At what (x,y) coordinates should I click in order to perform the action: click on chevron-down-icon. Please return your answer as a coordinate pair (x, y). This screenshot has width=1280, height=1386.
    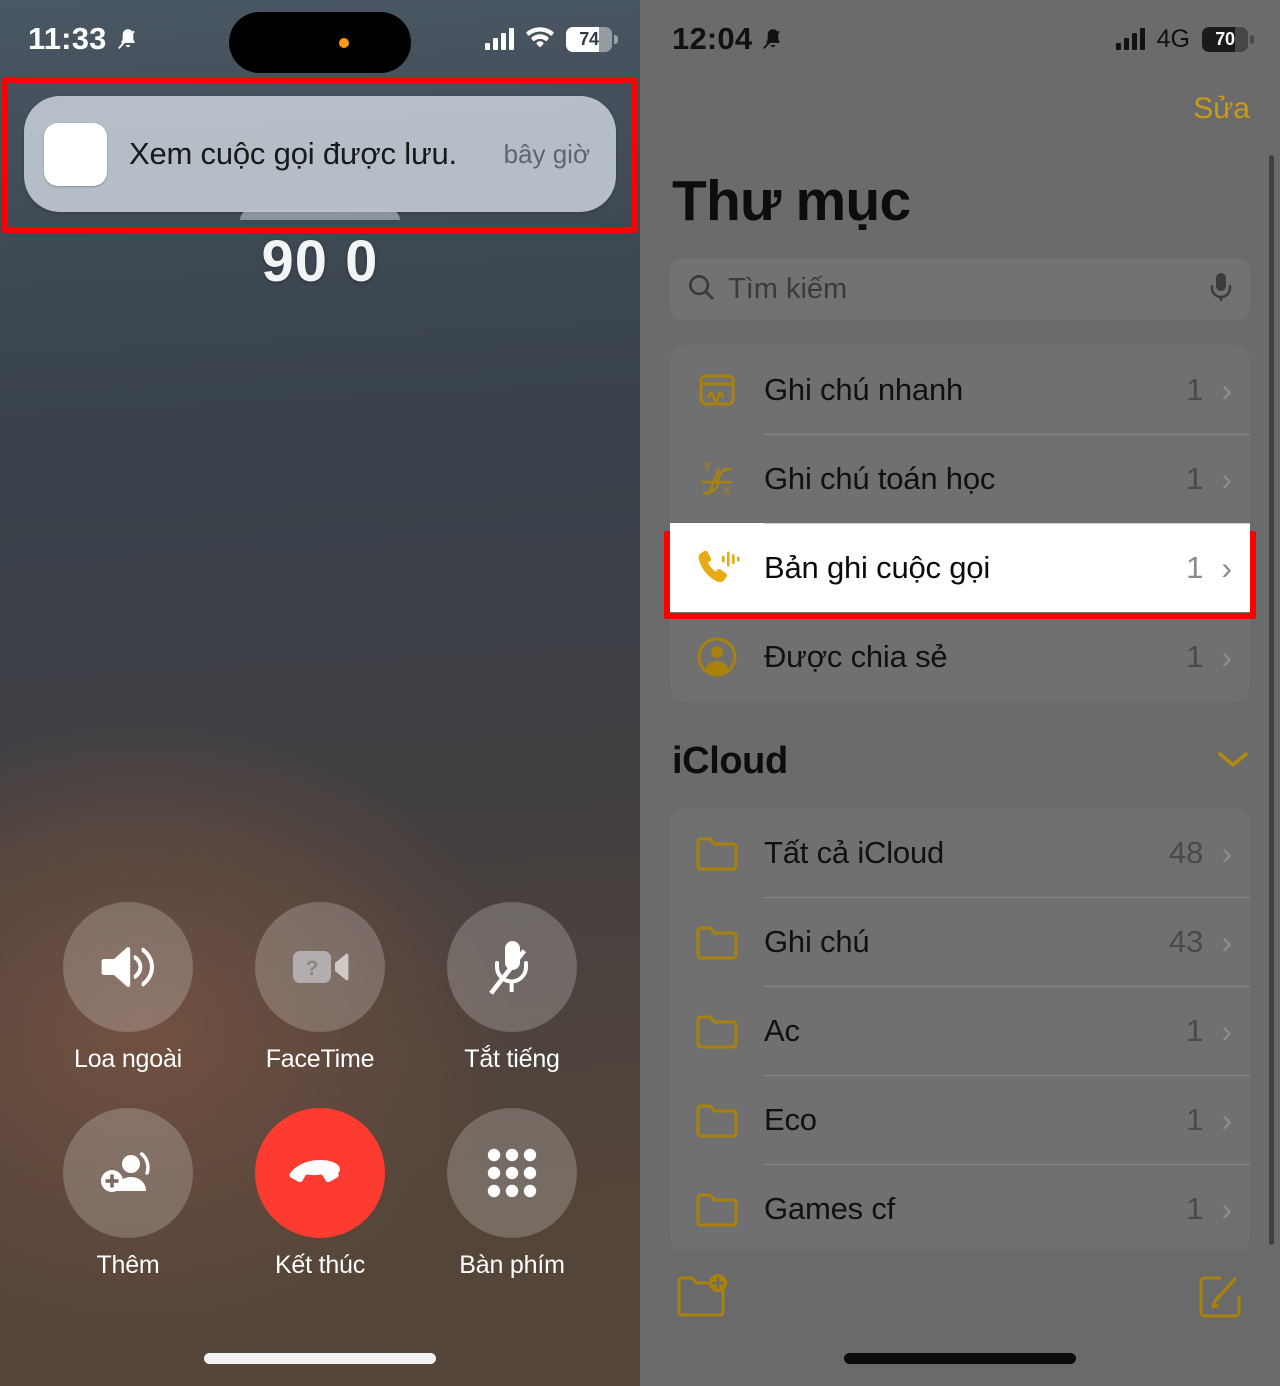
    Looking at the image, I should click on (1233, 761).